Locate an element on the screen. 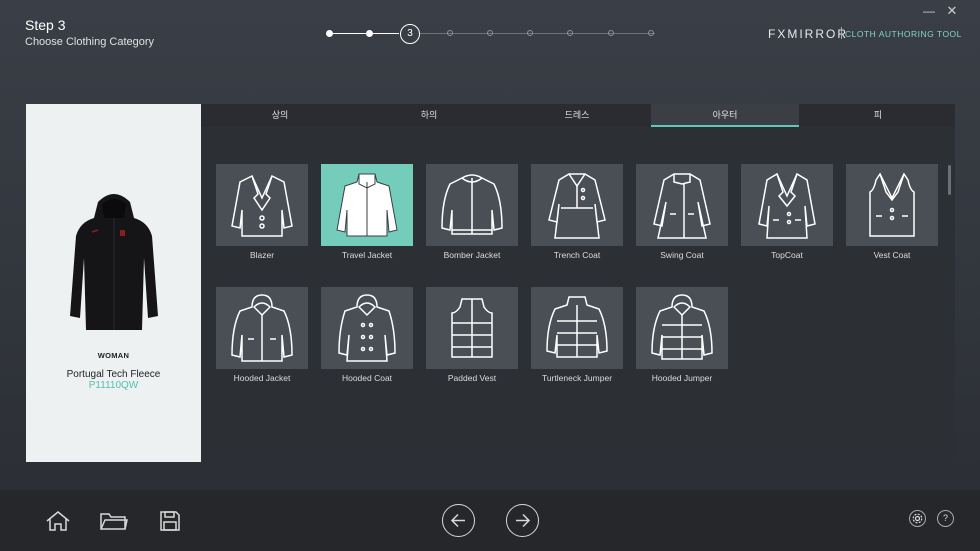 This screenshot has height=551, width=980. step-subtitle: Choose Clothing Category is located at coordinates (90, 42).